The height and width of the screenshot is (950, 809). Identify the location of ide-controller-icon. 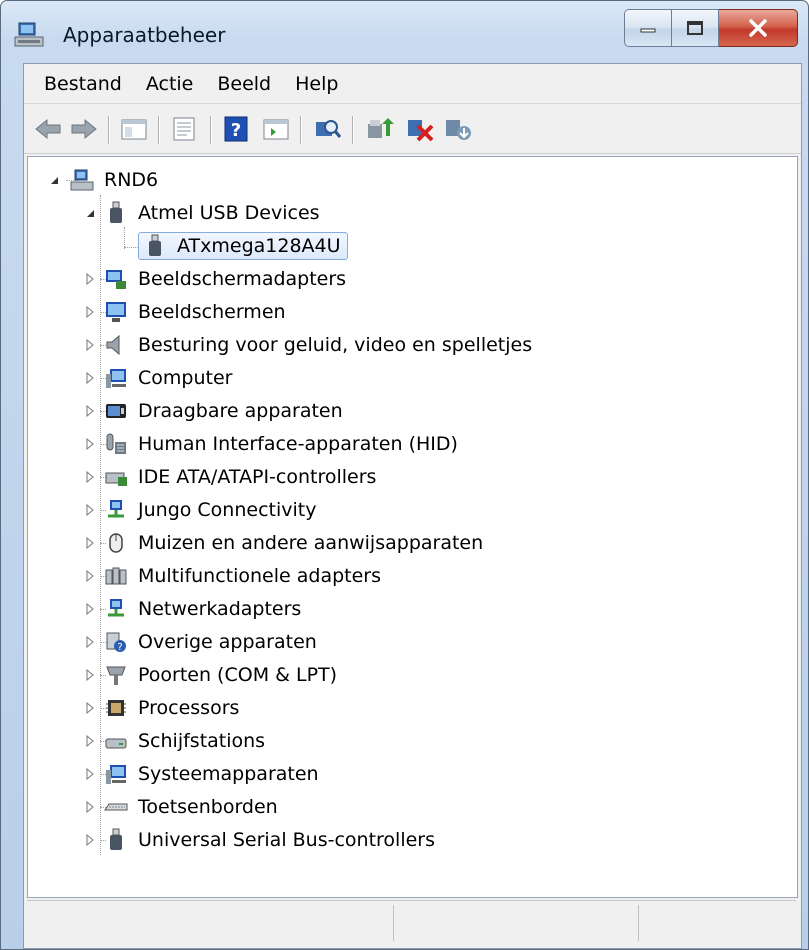
(116, 479).